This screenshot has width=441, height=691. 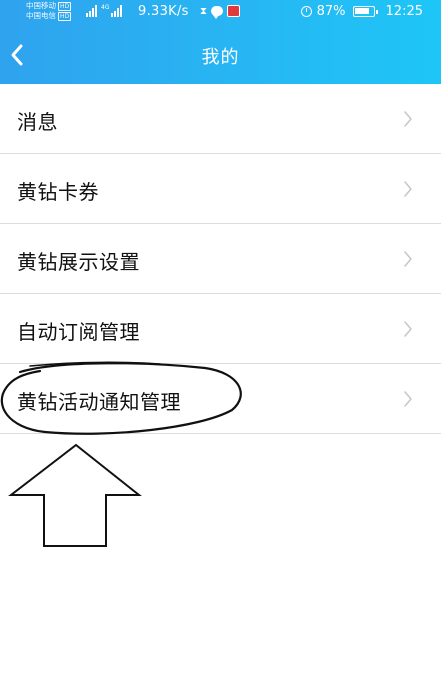 What do you see at coordinates (58, 192) in the screenshot?
I see `menu-item-label: 黄钻卡券` at bounding box center [58, 192].